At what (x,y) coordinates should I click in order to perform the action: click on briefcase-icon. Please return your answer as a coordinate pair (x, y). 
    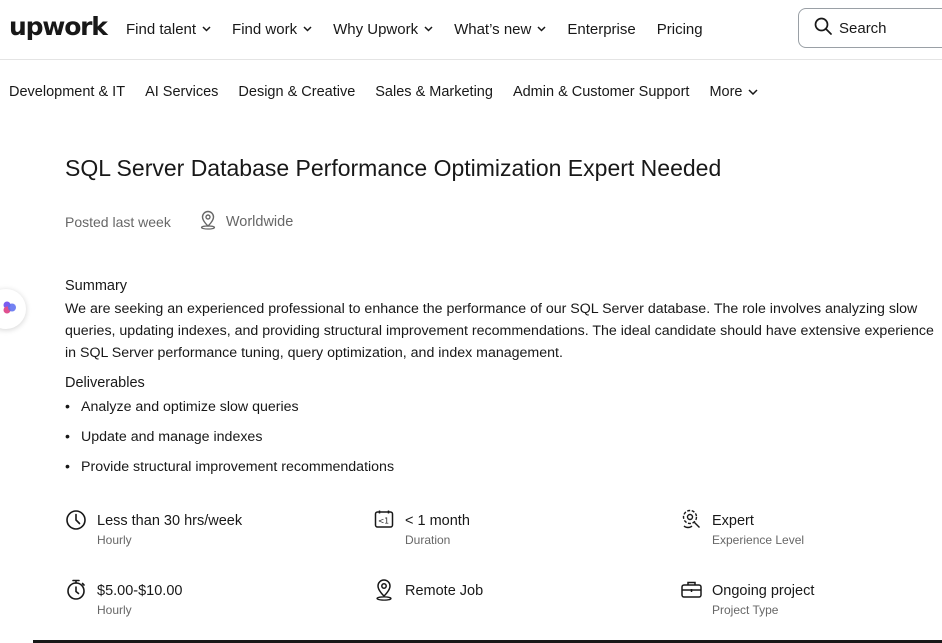
    Looking at the image, I should click on (692, 590).